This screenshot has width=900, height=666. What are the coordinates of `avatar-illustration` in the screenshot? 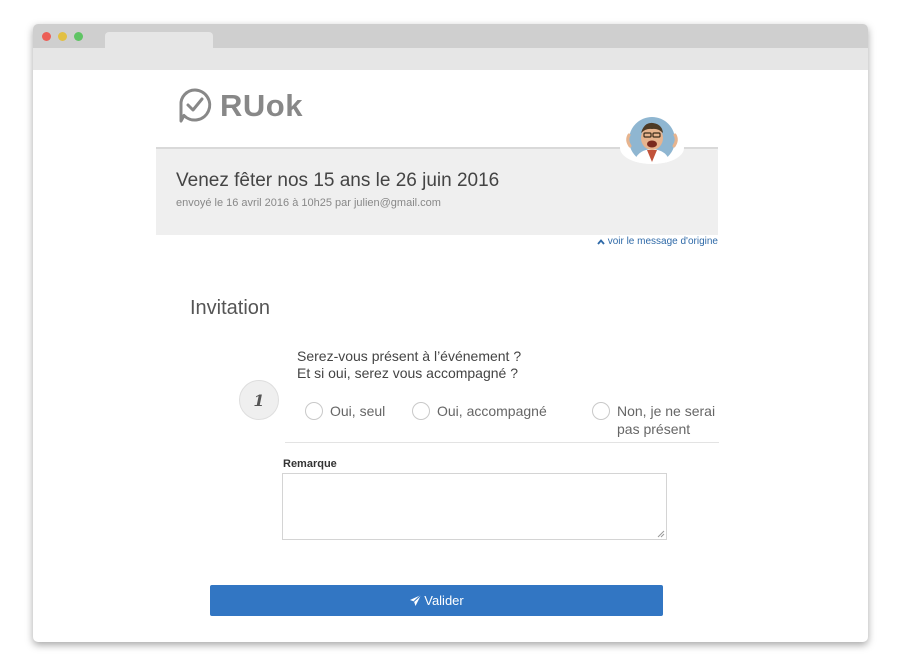 It's located at (652, 140).